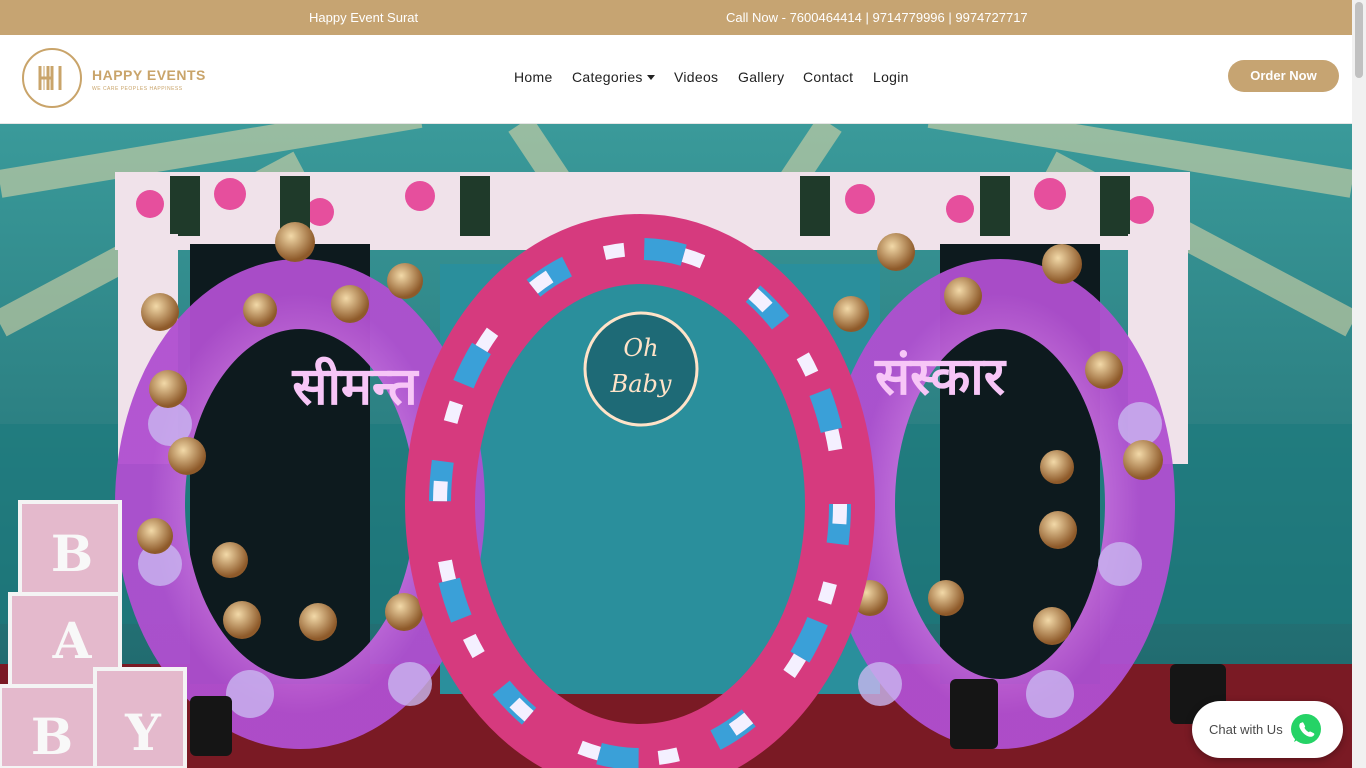 Image resolution: width=1366 pixels, height=768 pixels. What do you see at coordinates (828, 77) in the screenshot?
I see `nav-contact: Contact` at bounding box center [828, 77].